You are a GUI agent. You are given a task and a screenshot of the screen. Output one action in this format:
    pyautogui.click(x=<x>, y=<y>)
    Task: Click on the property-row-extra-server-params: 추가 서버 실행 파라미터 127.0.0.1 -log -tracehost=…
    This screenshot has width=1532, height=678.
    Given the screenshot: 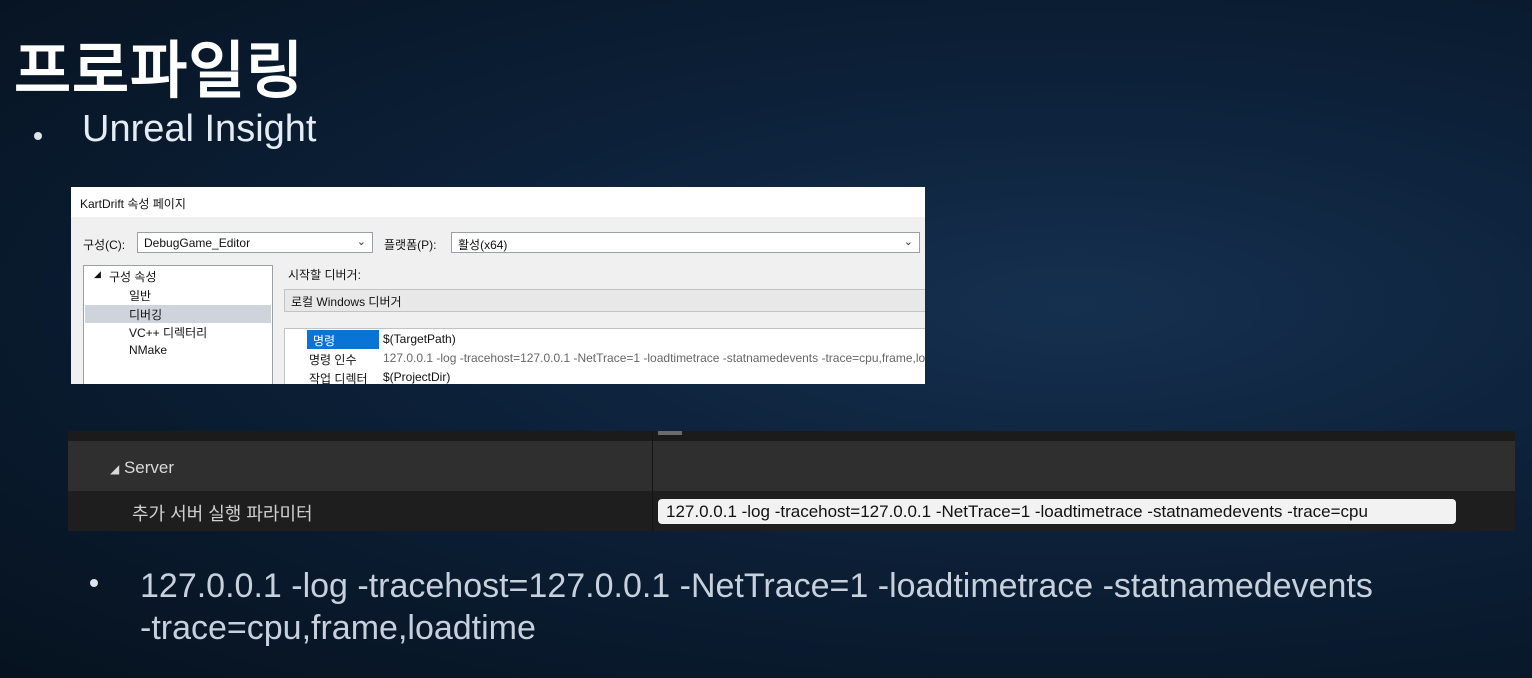 What is the action you would take?
    pyautogui.click(x=791, y=511)
    